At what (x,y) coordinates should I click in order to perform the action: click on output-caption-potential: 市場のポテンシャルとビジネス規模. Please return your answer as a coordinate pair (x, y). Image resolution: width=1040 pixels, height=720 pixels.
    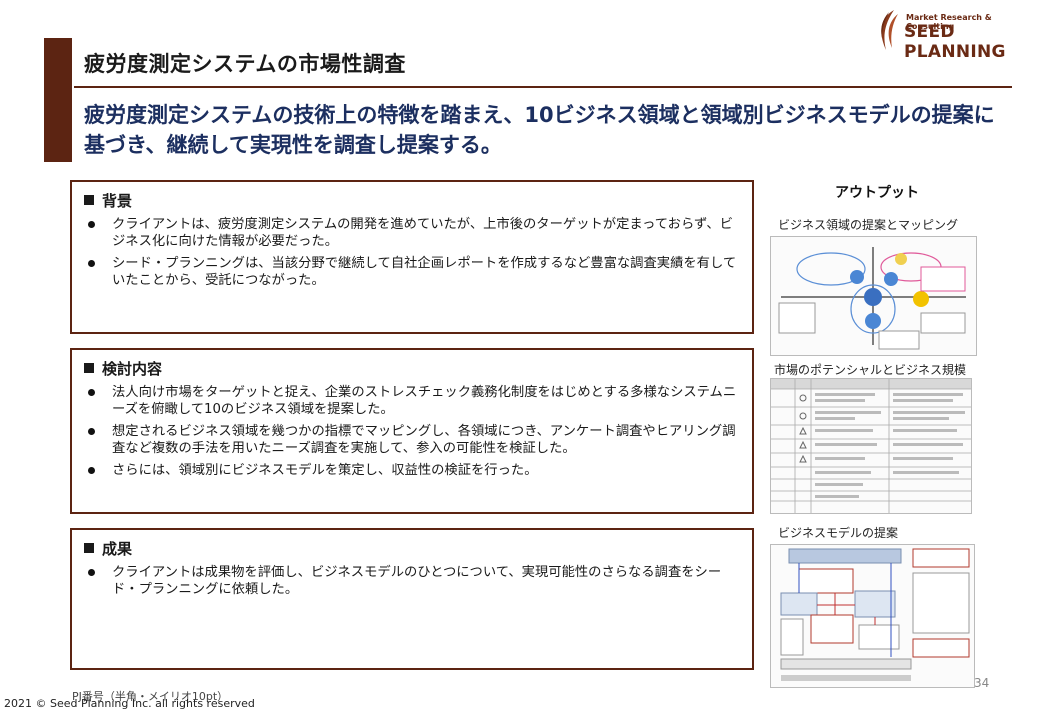
    Looking at the image, I should click on (870, 370).